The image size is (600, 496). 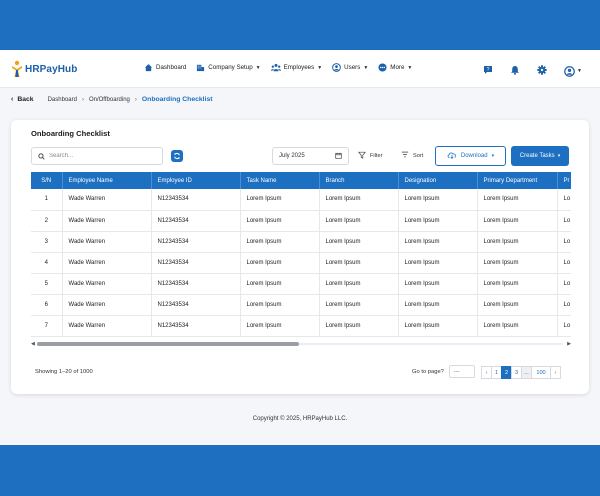 What do you see at coordinates (107, 180) in the screenshot?
I see `column-header: Employee Name` at bounding box center [107, 180].